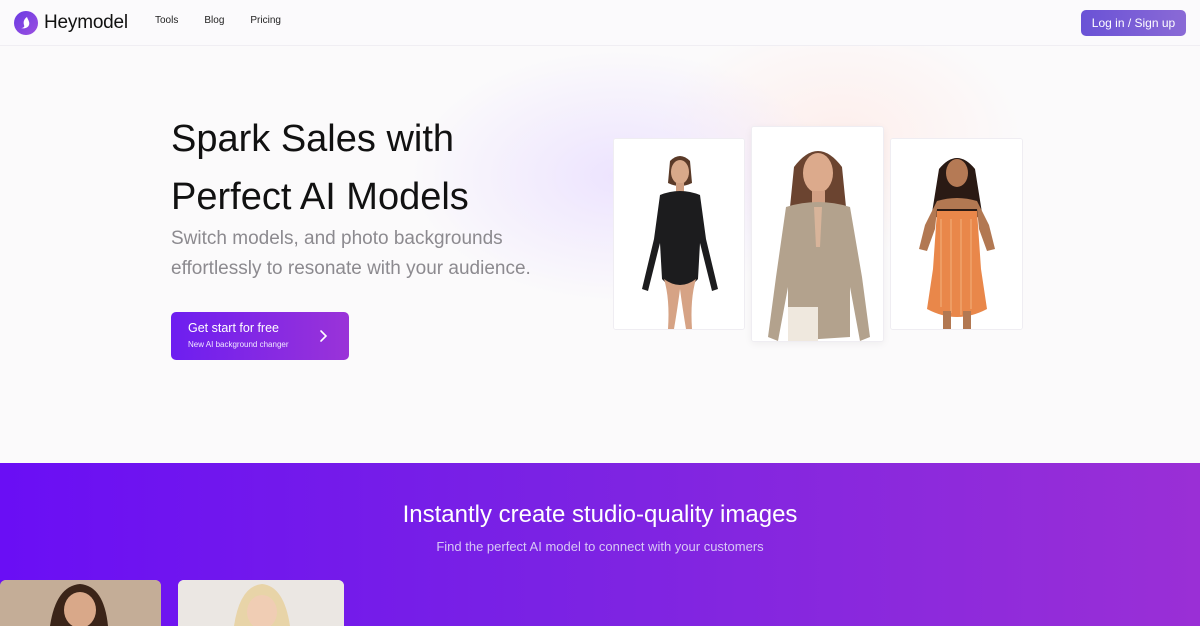 Image resolution: width=1200 pixels, height=626 pixels. Describe the element at coordinates (381, 168) in the screenshot. I see `hero-title: Spark Sales with Perfect AI Models` at that location.